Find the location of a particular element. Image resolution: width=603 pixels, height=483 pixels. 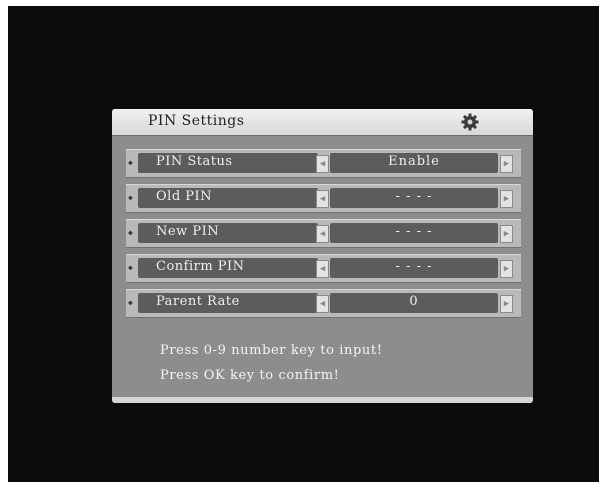

dialog-title-bar: PIN Settings is located at coordinates (322, 122).